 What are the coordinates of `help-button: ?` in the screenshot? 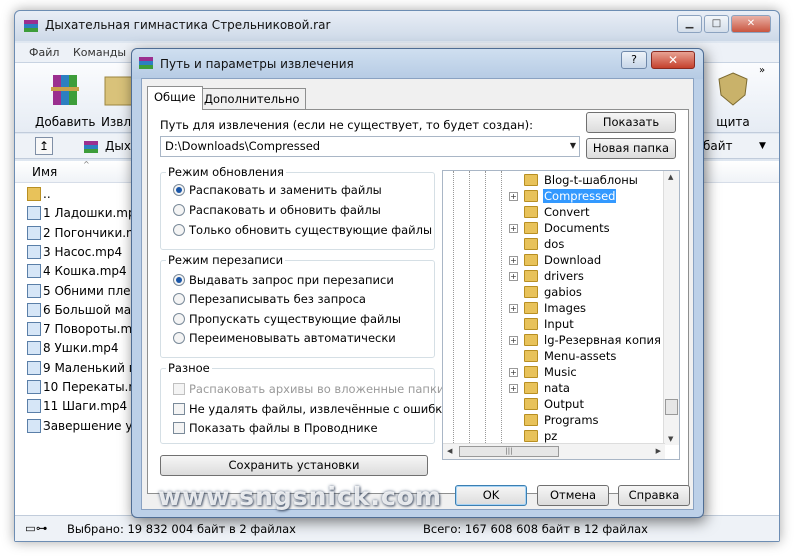 It's located at (634, 60).